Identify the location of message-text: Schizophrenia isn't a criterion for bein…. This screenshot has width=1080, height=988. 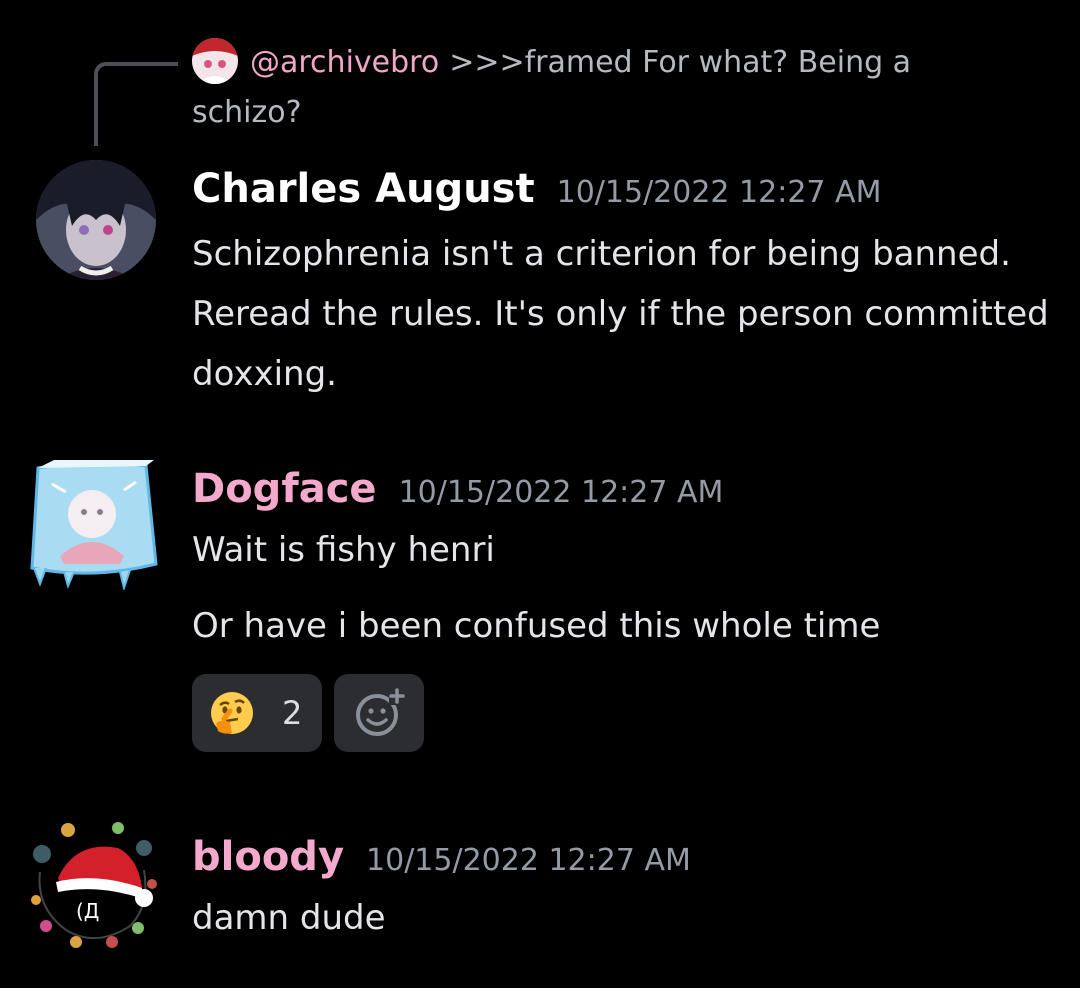
(620, 314).